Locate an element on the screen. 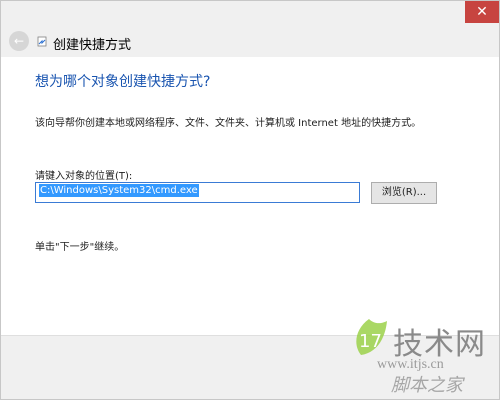  svg-text: 17 is located at coordinates (370, 341).